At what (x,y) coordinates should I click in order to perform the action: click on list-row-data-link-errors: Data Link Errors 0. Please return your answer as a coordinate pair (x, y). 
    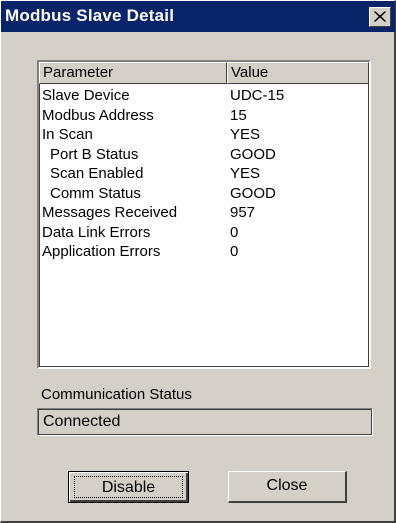
    Looking at the image, I should click on (204, 233).